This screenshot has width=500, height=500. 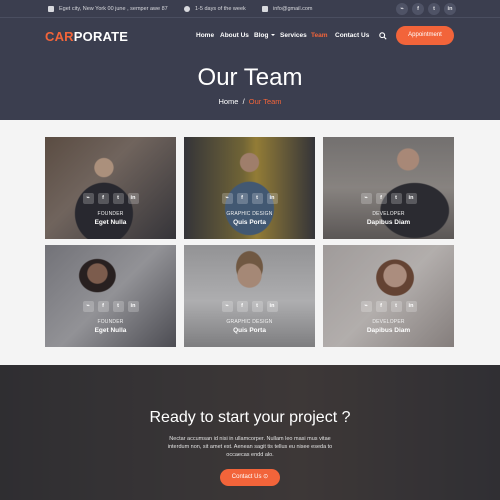 I want to click on nav-about: About Us, so click(x=234, y=35).